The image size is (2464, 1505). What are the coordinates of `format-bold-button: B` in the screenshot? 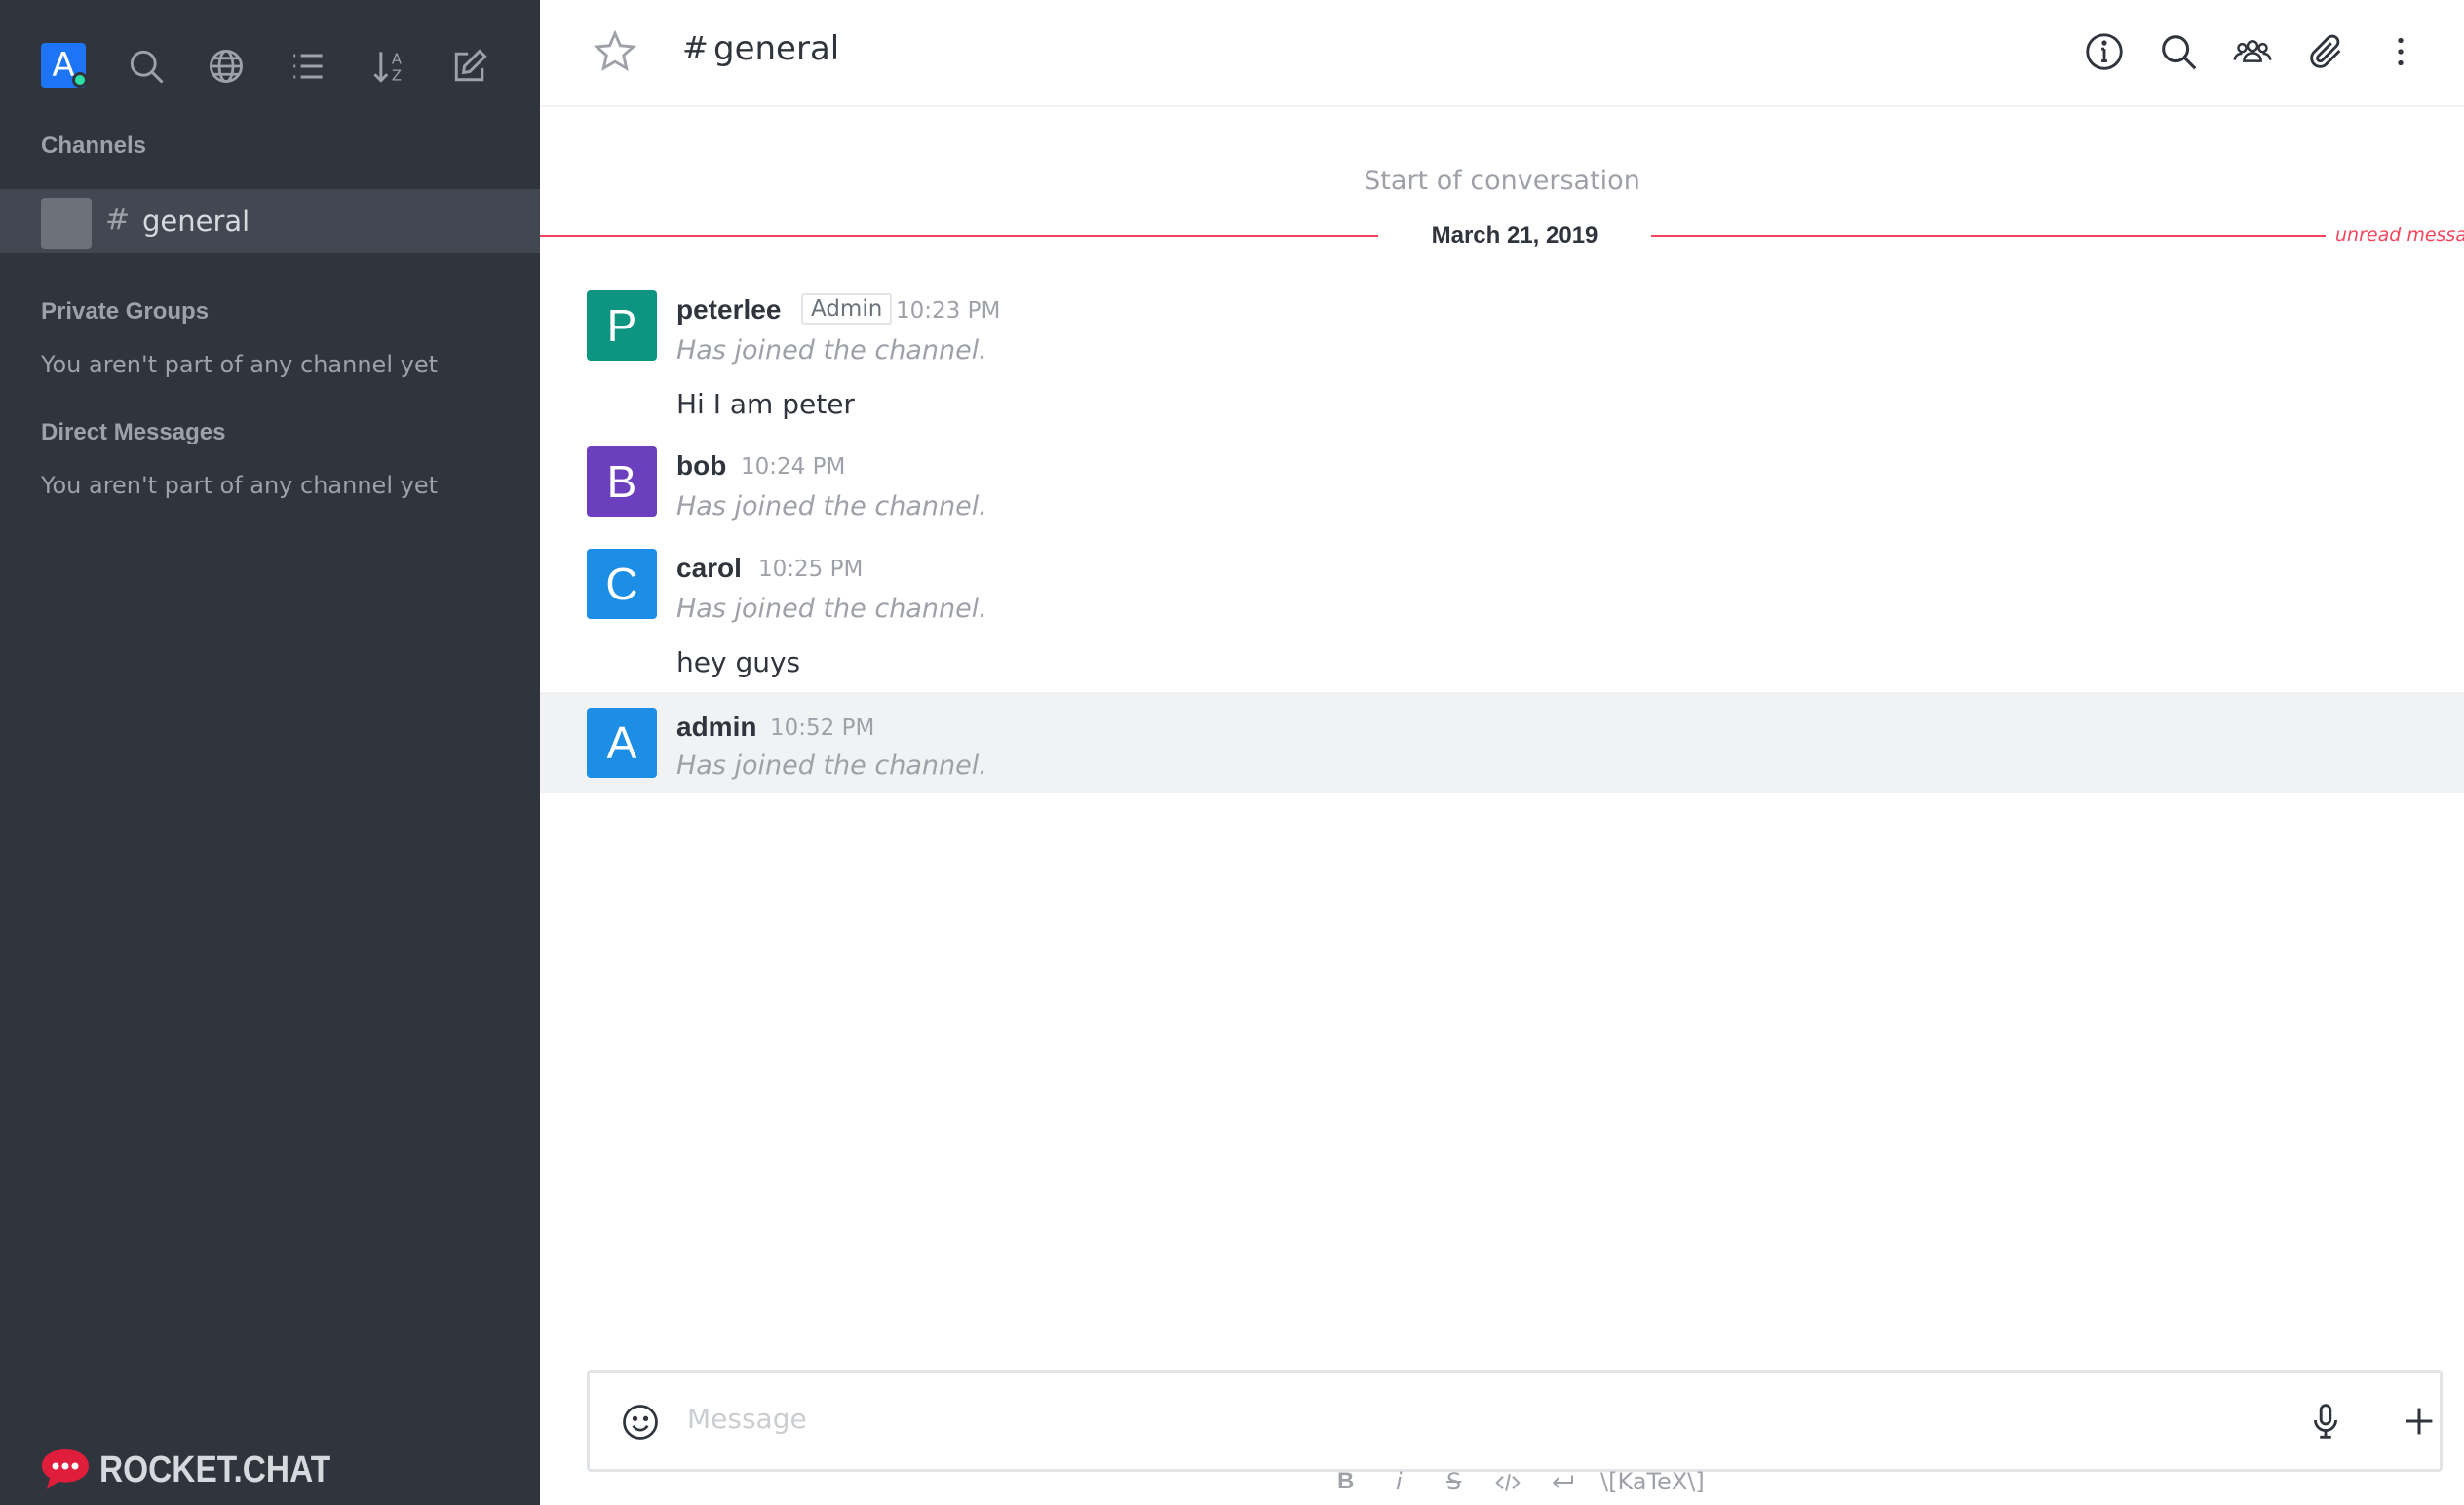 It's located at (1345, 1485).